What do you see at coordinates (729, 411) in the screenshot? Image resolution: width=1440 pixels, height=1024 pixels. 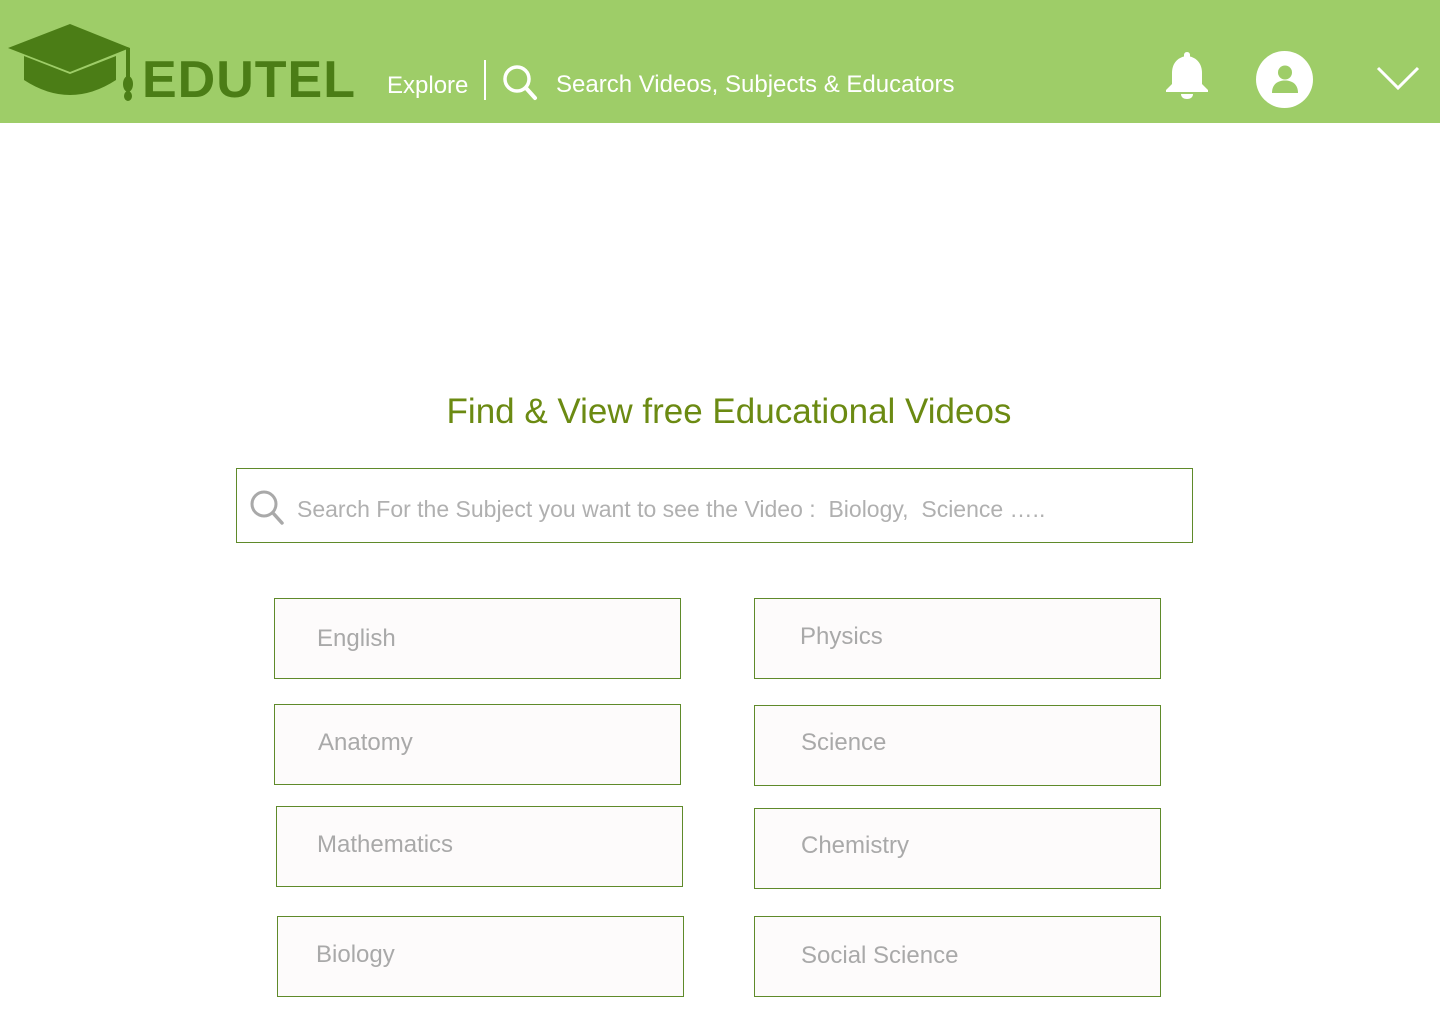 I see `page-headline: Find & View free Educational Videos` at bounding box center [729, 411].